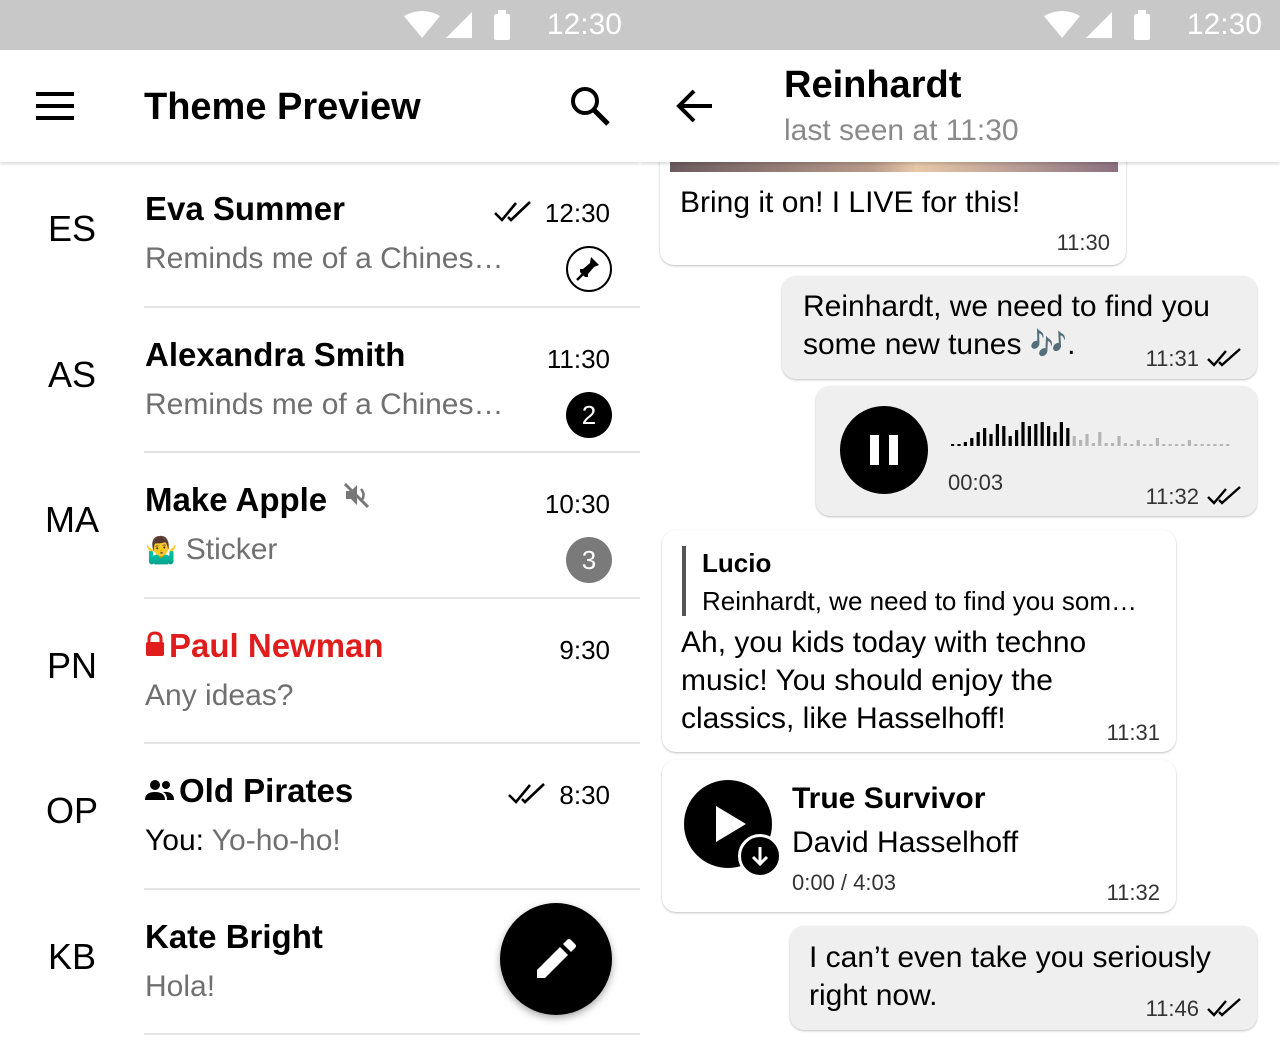 This screenshot has height=1043, width=1280. Describe the element at coordinates (320, 671) in the screenshot. I see `chat-row-paul-newman: PN Paul Newman 9:30 Any ideas?` at that location.